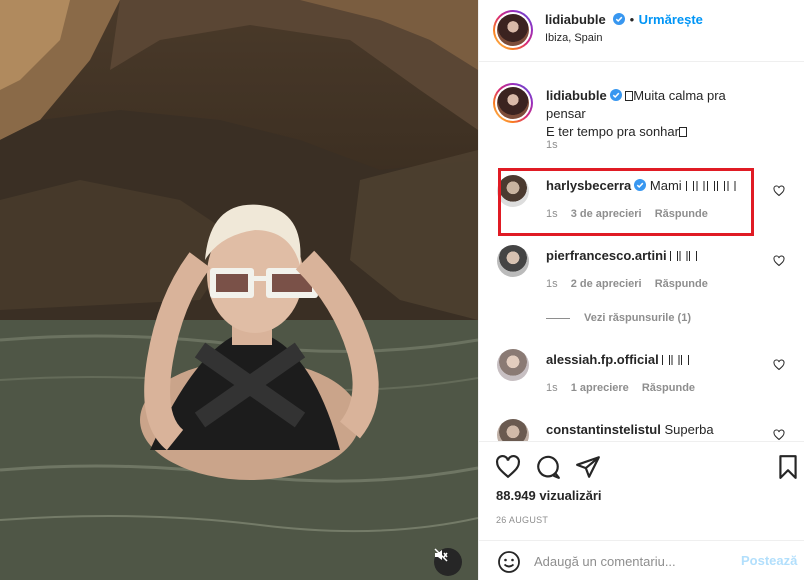  Describe the element at coordinates (641, 510) in the screenshot. I see `post-actions: 88.949 vizualizări 26 AUGUST Postează` at that location.